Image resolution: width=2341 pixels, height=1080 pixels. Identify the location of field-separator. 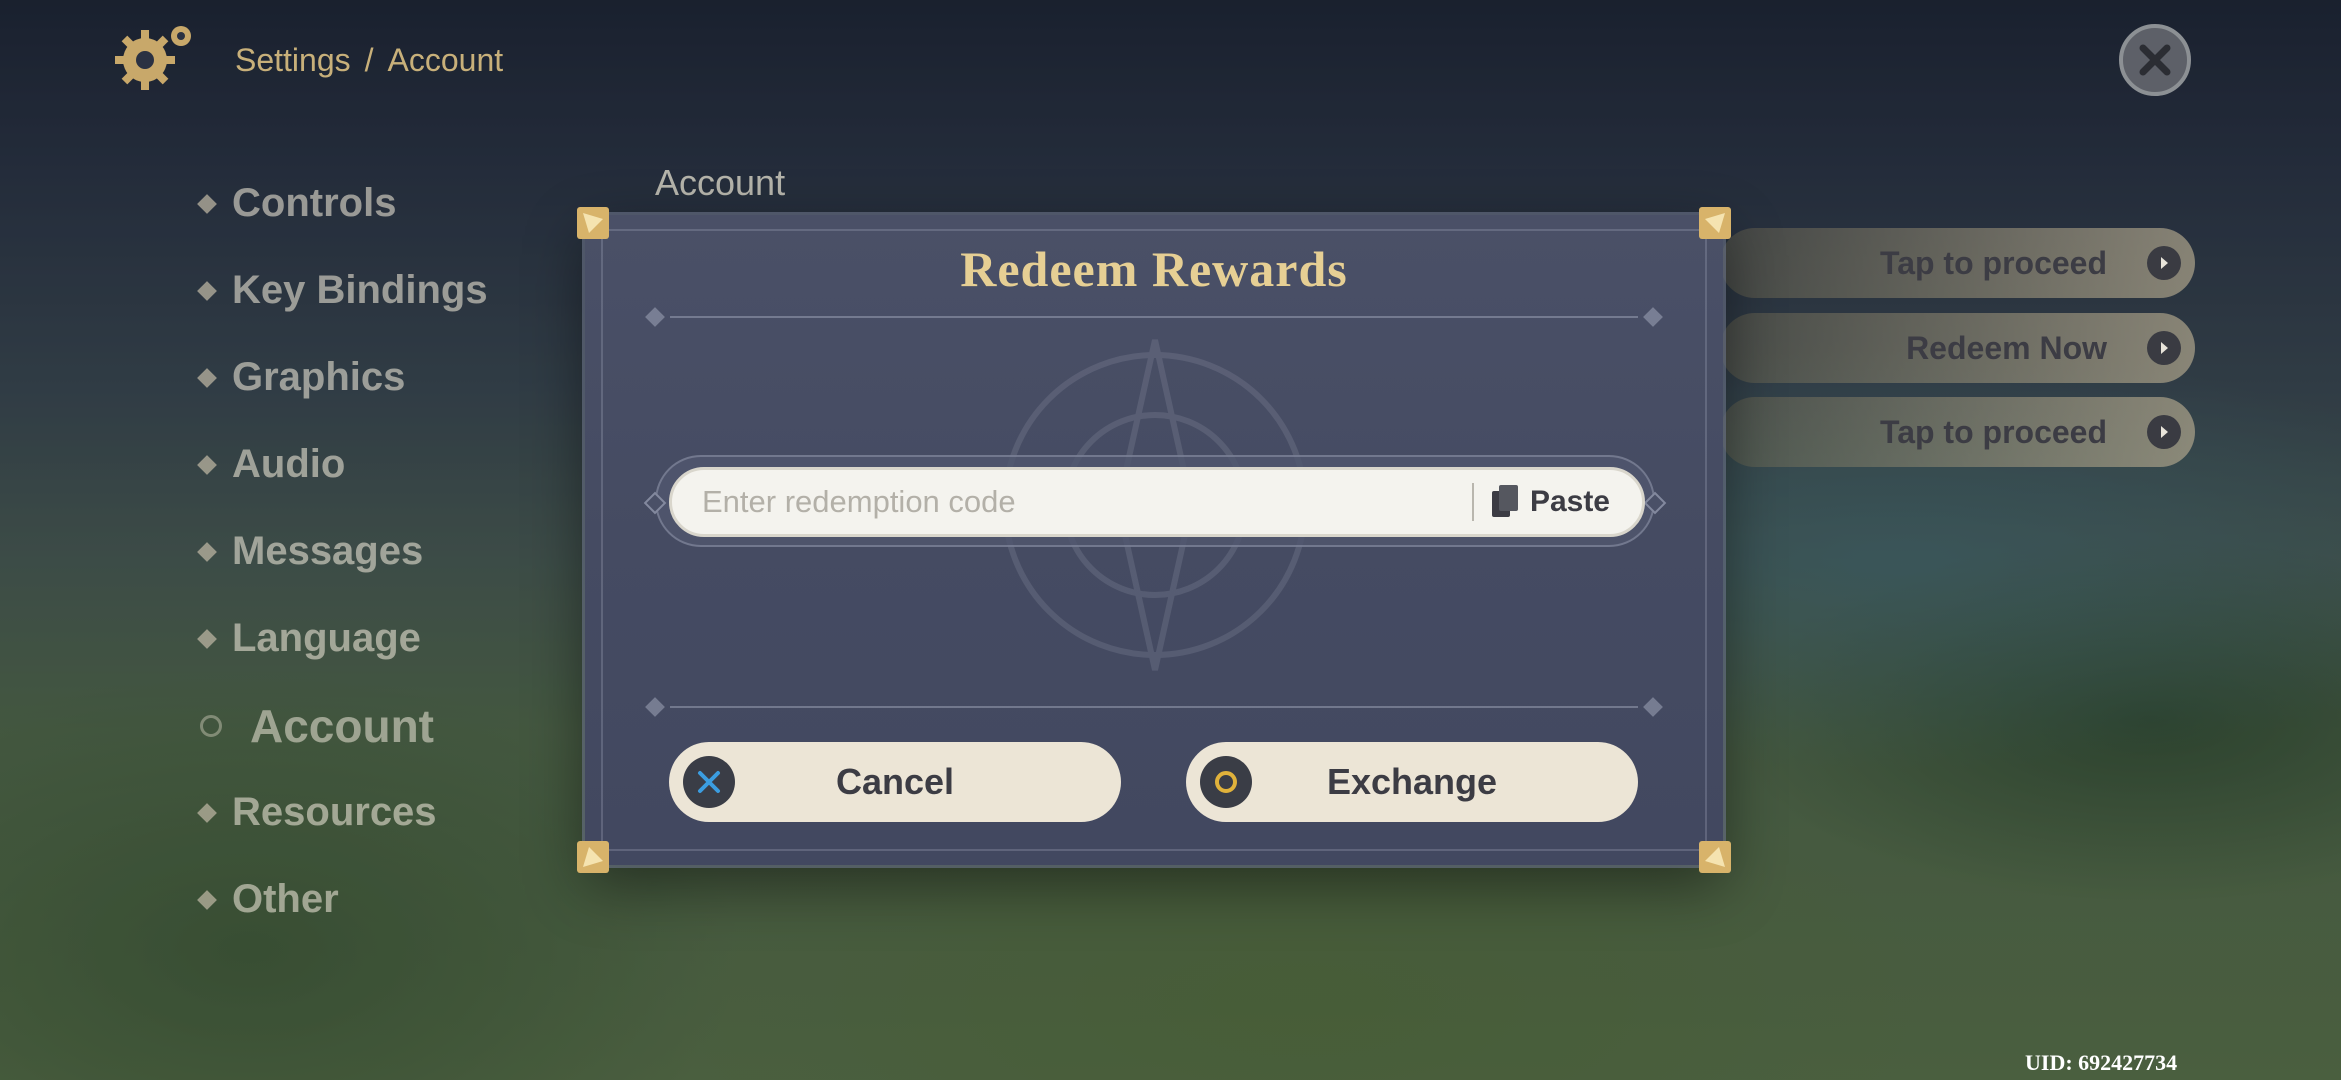
(1472, 502).